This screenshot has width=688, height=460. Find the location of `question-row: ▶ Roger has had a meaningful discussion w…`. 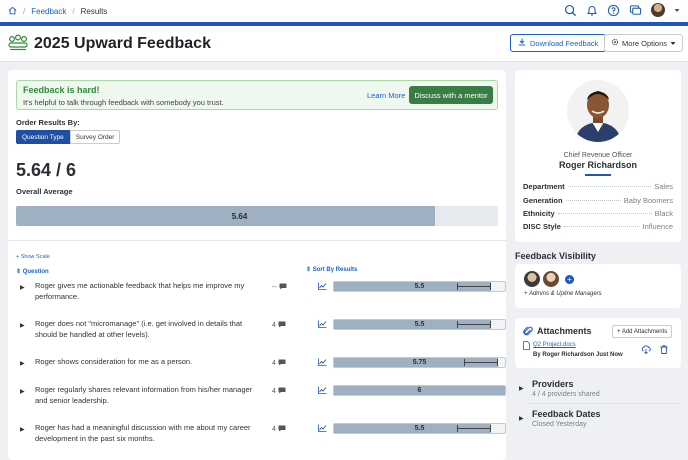

question-row: ▶ Roger has had a meaningful discussion w… is located at coordinates (261, 440).